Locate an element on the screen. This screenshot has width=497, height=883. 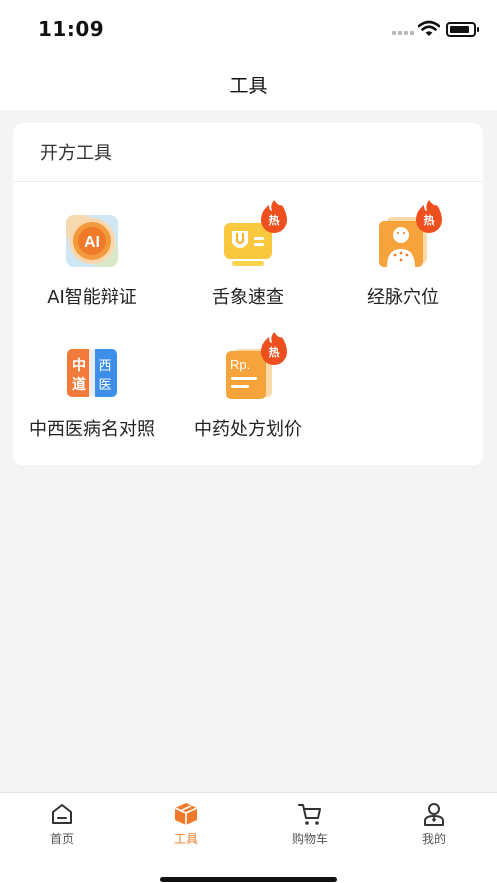
tools-box-icon is located at coordinates (186, 814).